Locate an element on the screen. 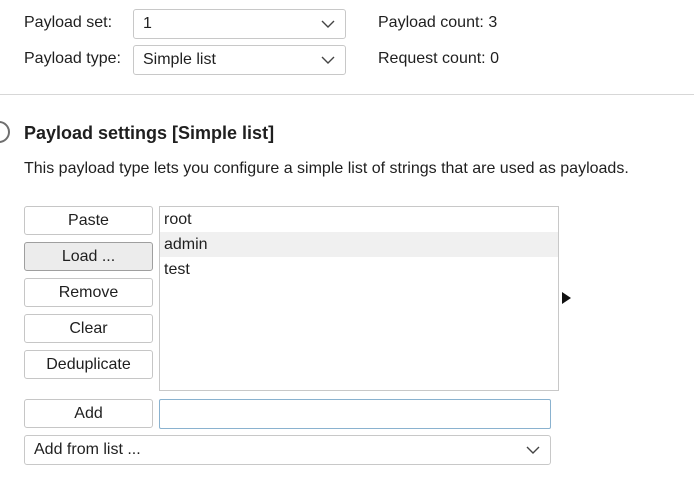  list-item: admin is located at coordinates (359, 244).